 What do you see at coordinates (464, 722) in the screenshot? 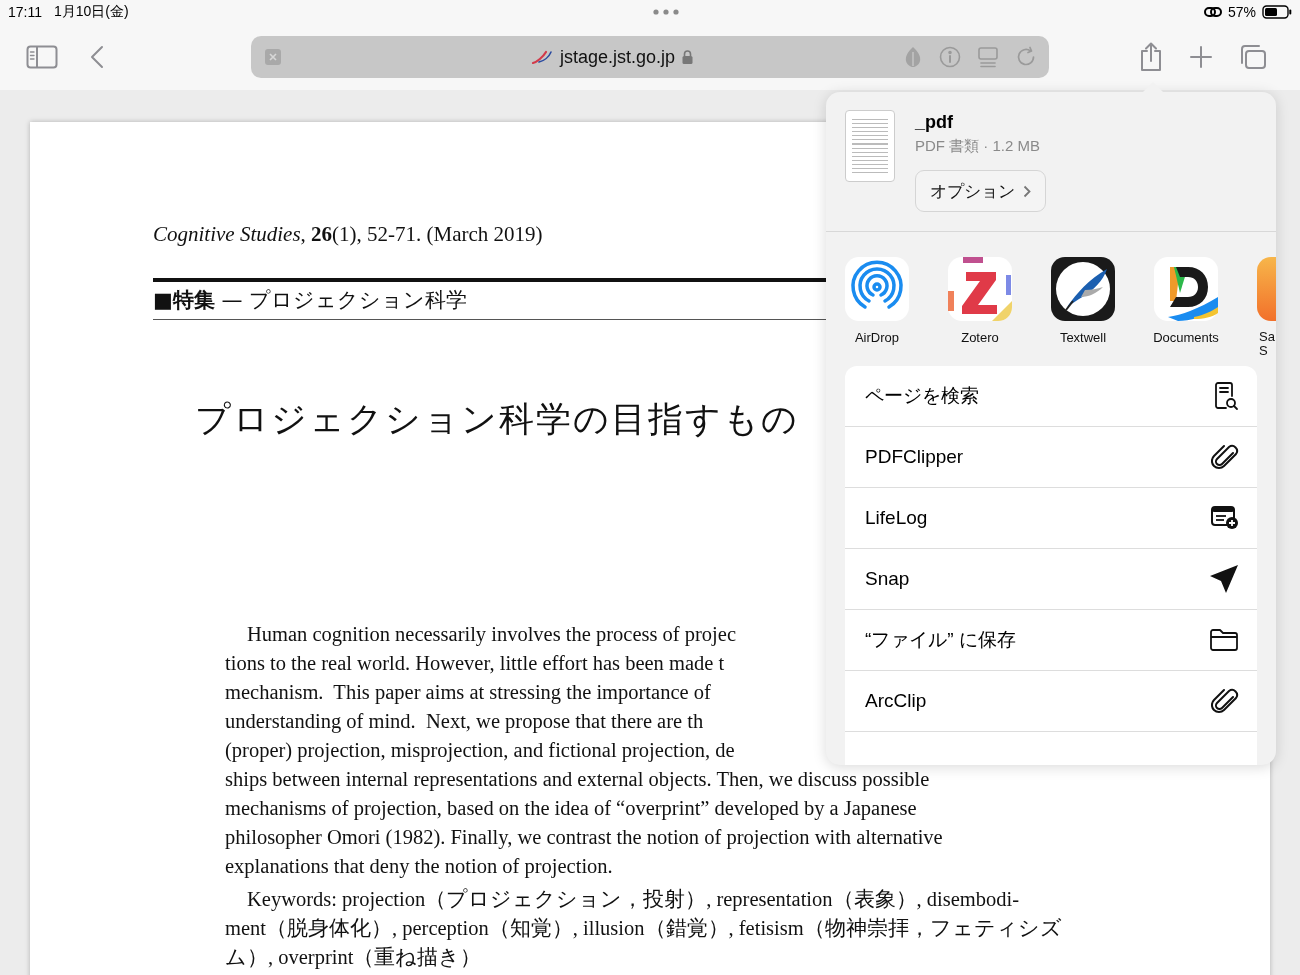
I see `abstract-line: understanding of mind. Next, we propose that there are th` at bounding box center [464, 722].